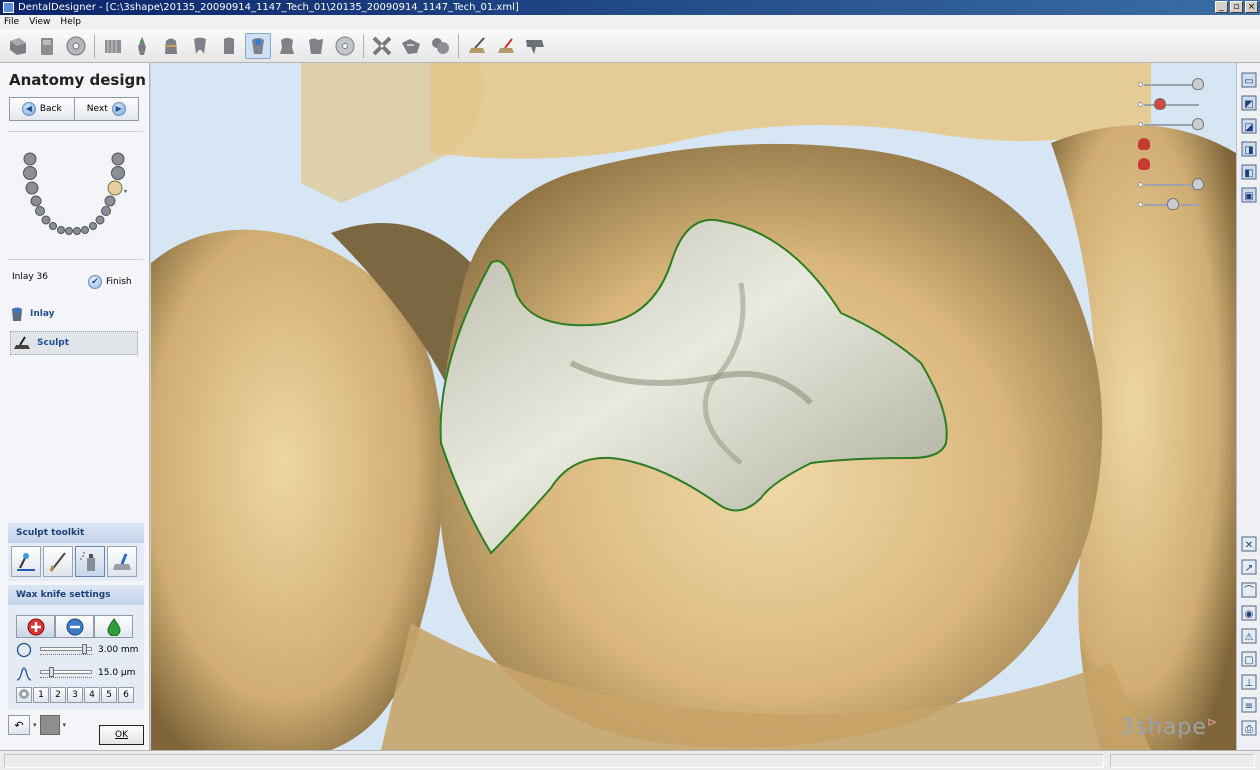 The width and height of the screenshot is (1260, 770). What do you see at coordinates (66, 673) in the screenshot?
I see `amount-slider` at bounding box center [66, 673].